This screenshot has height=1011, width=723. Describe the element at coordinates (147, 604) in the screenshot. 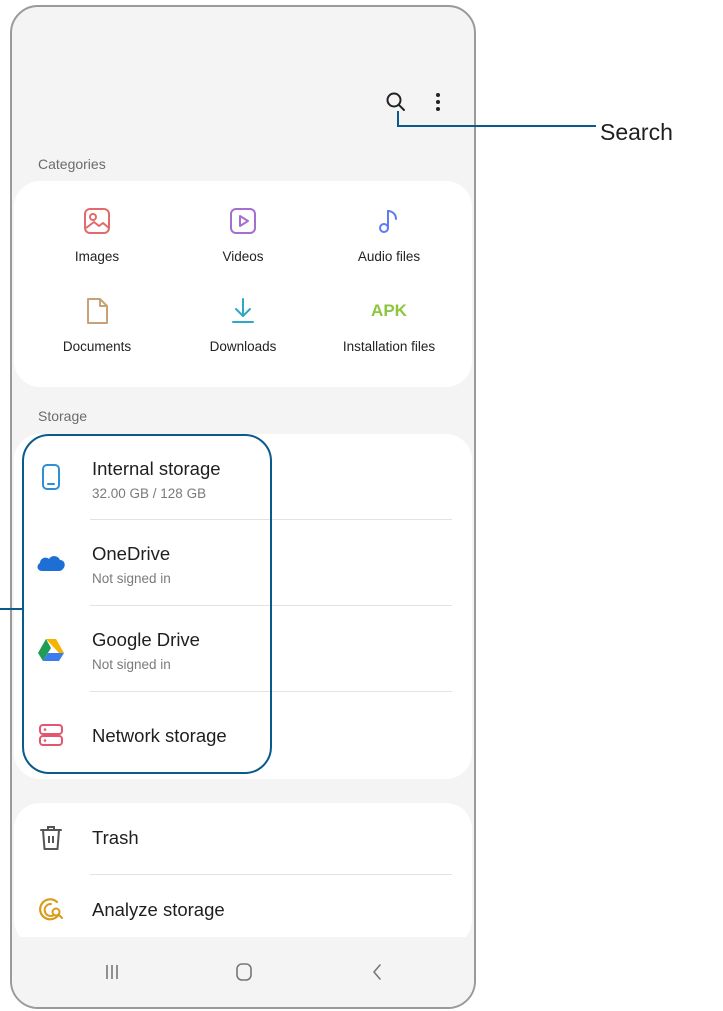

I see `storage-highlight-box` at that location.